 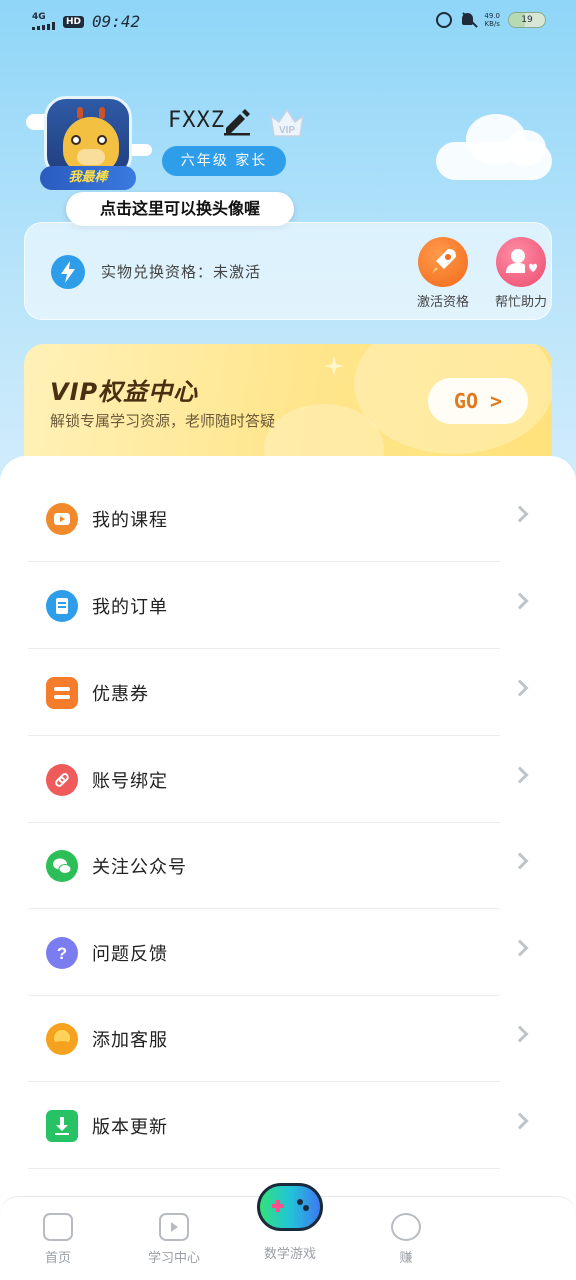 What do you see at coordinates (181, 272) in the screenshot?
I see `redeem-status: 实物兑换资格：未激活` at bounding box center [181, 272].